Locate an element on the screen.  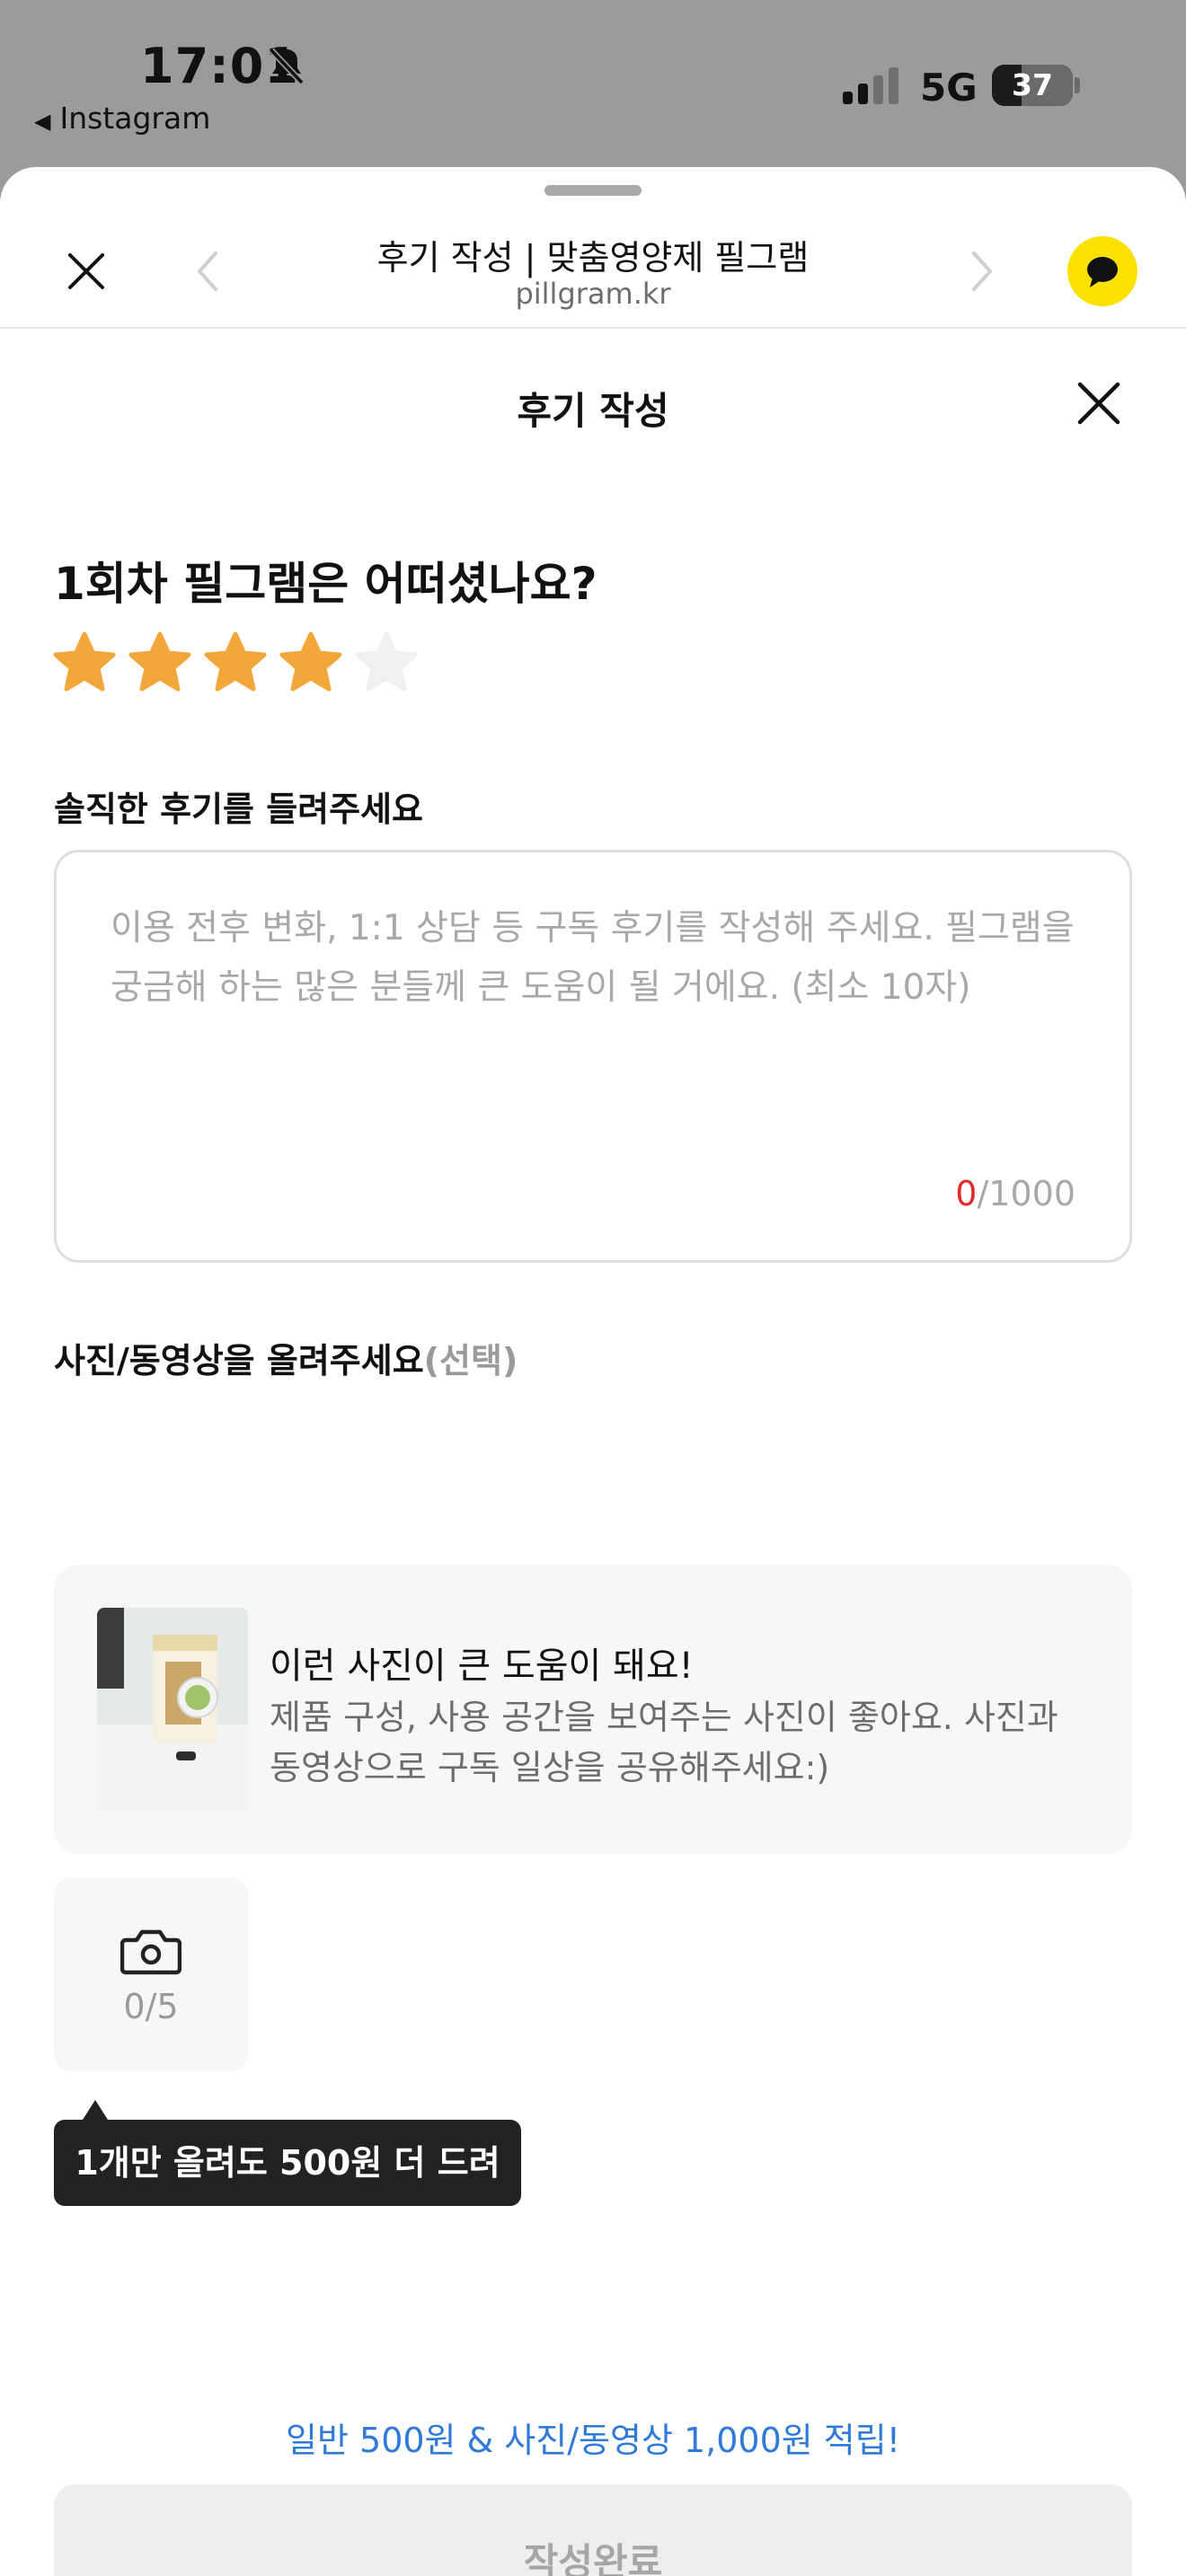
media-label: 사진/동영상을 올려주세요(선택) is located at coordinates (286, 1357).